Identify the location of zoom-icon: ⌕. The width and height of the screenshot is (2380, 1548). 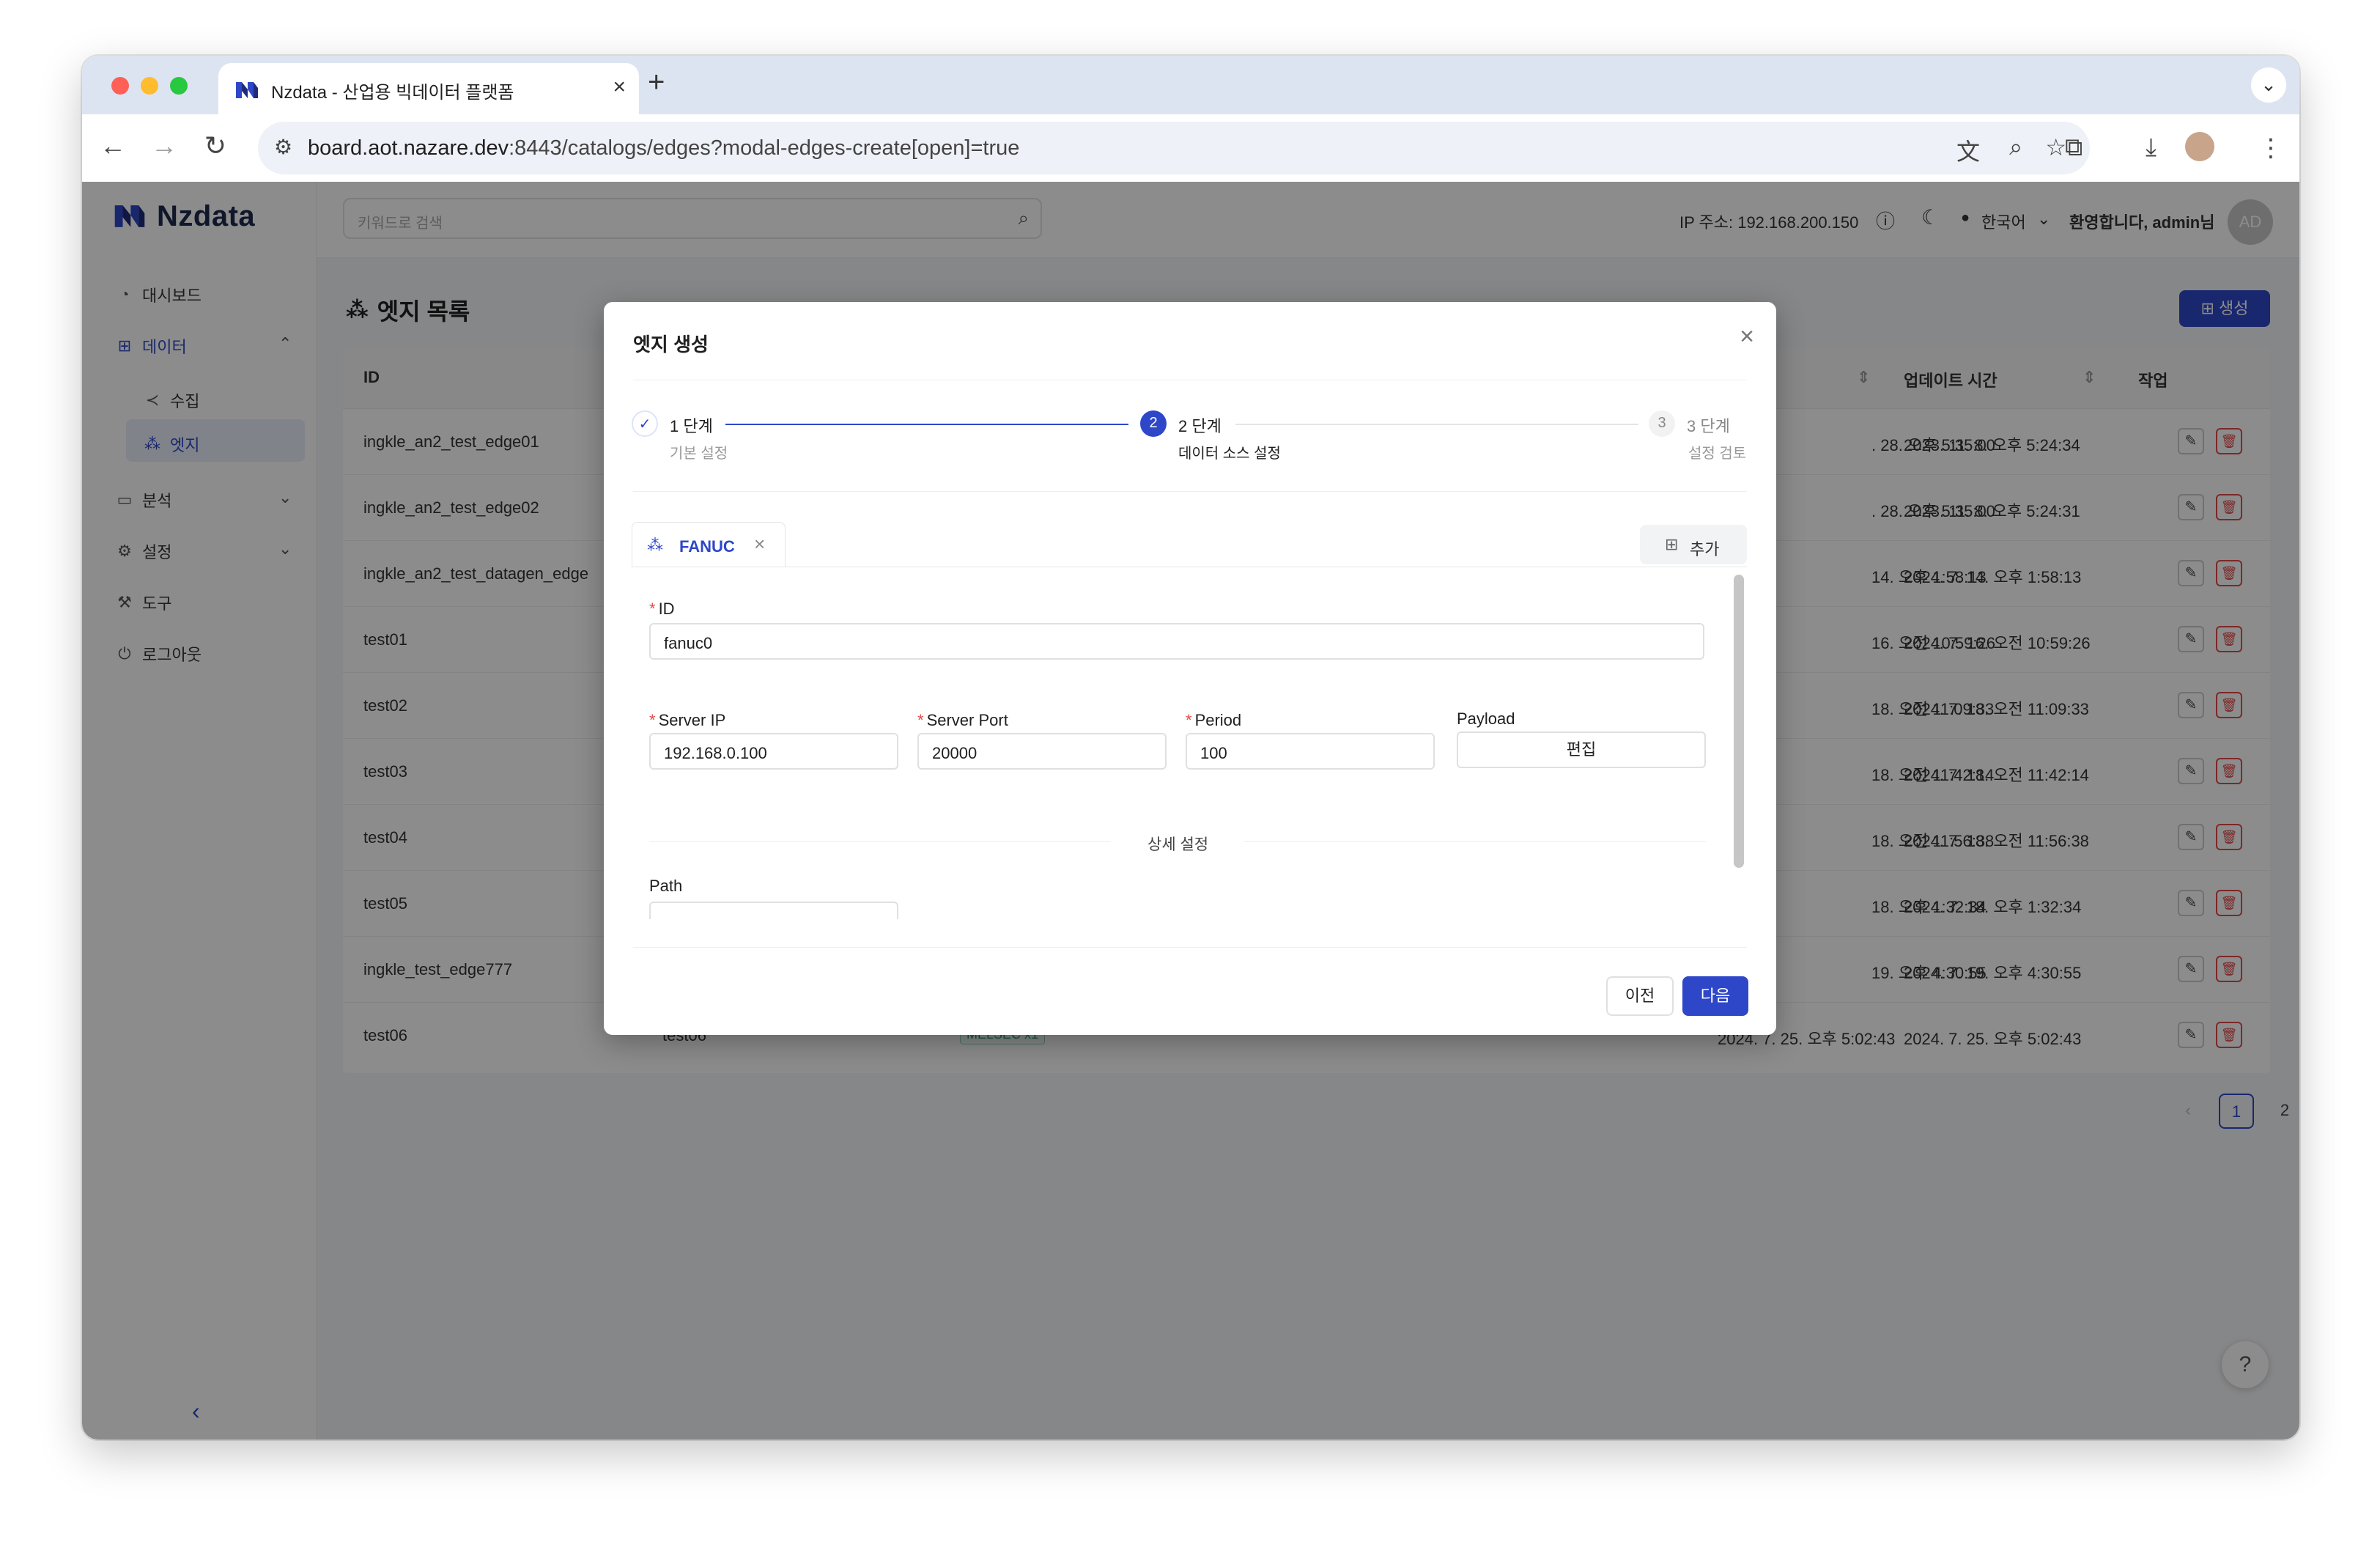
(2015, 147).